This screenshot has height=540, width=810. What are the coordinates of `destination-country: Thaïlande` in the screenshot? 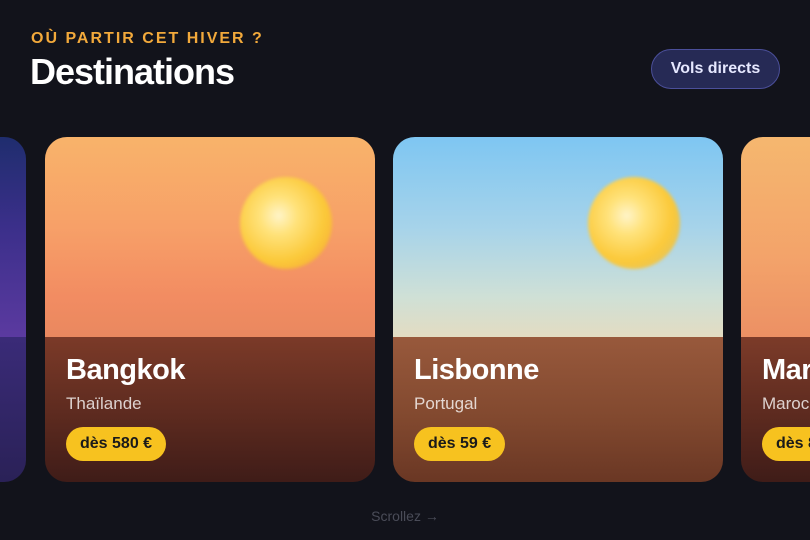 It's located at (104, 403).